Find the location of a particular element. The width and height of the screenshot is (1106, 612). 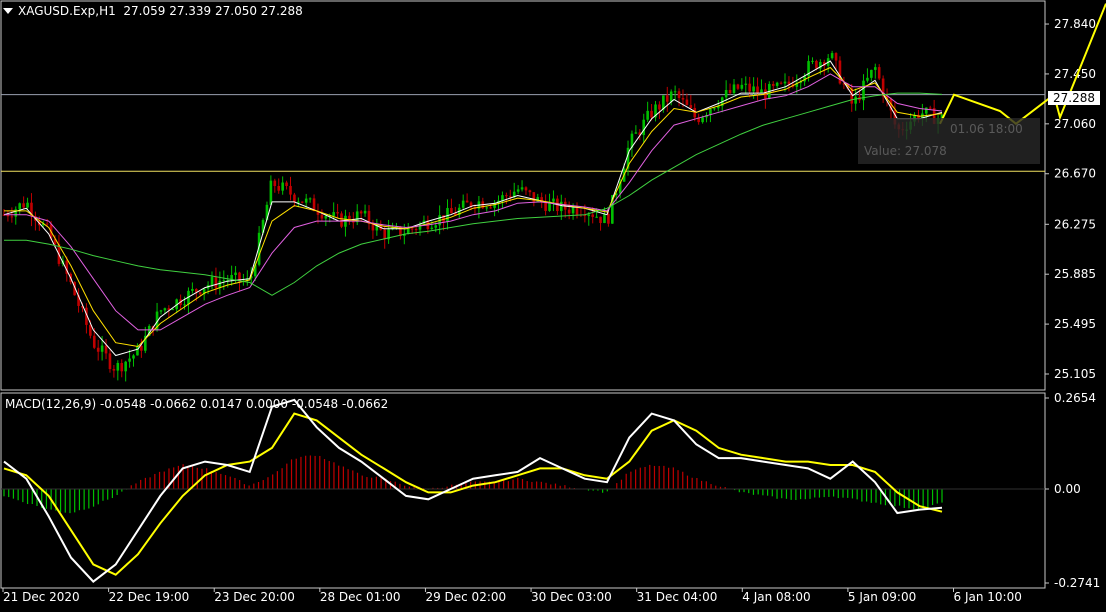

ohlc-values: 27.059 27.339 27.050 27.288 is located at coordinates (213, 11).